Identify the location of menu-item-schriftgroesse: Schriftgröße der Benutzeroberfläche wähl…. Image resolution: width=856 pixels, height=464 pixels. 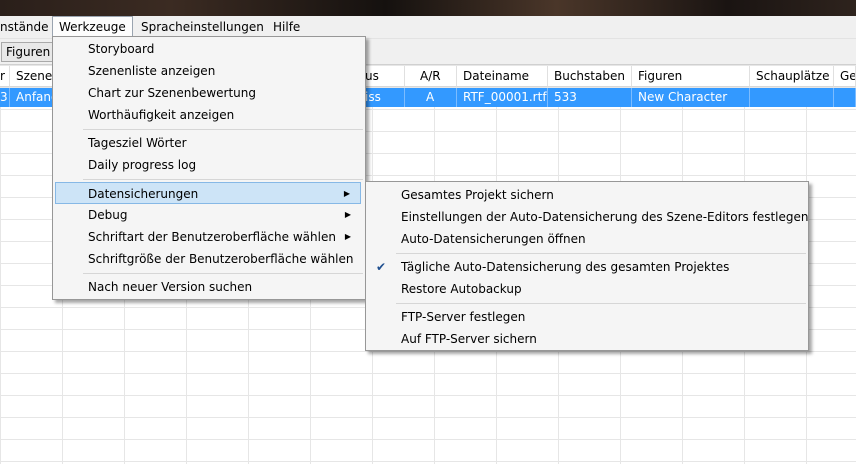
(208, 259).